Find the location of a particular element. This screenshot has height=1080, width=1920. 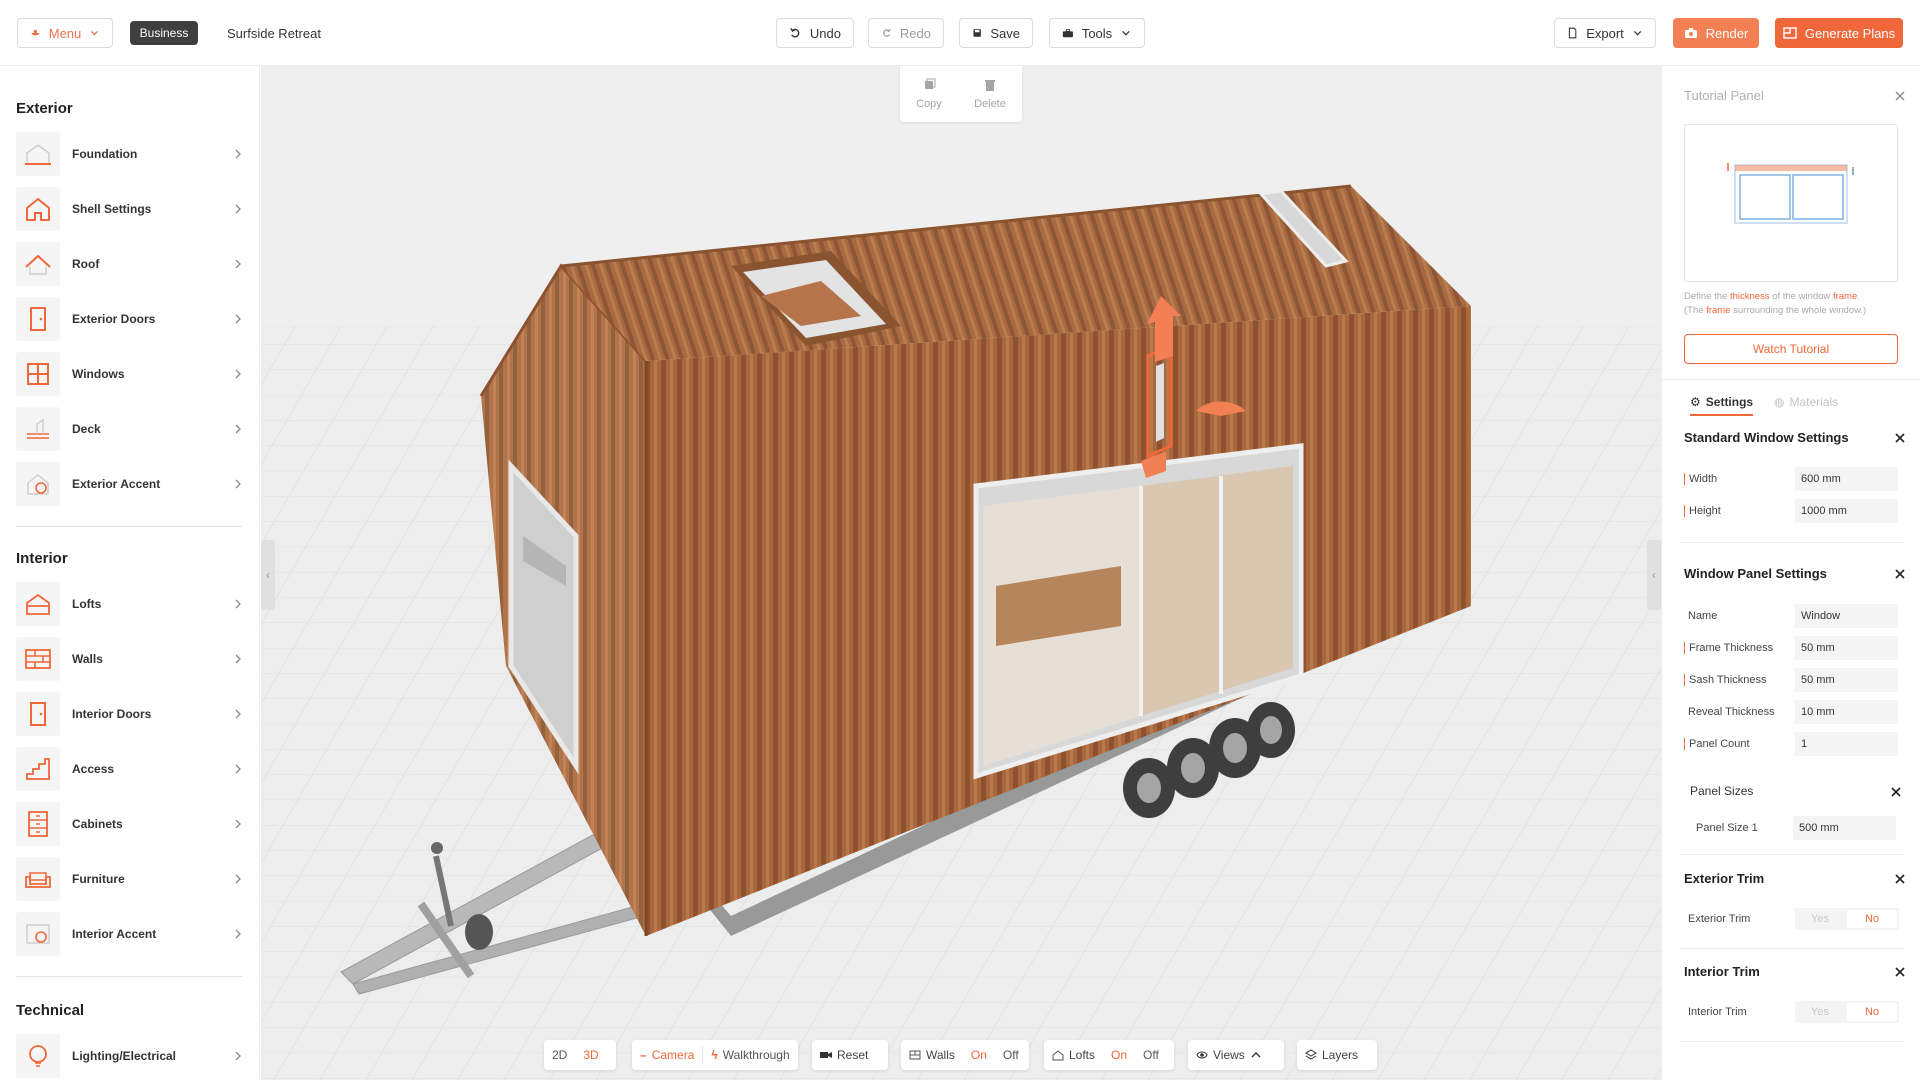

panel-size-1-input: 500 mm is located at coordinates (1844, 828).